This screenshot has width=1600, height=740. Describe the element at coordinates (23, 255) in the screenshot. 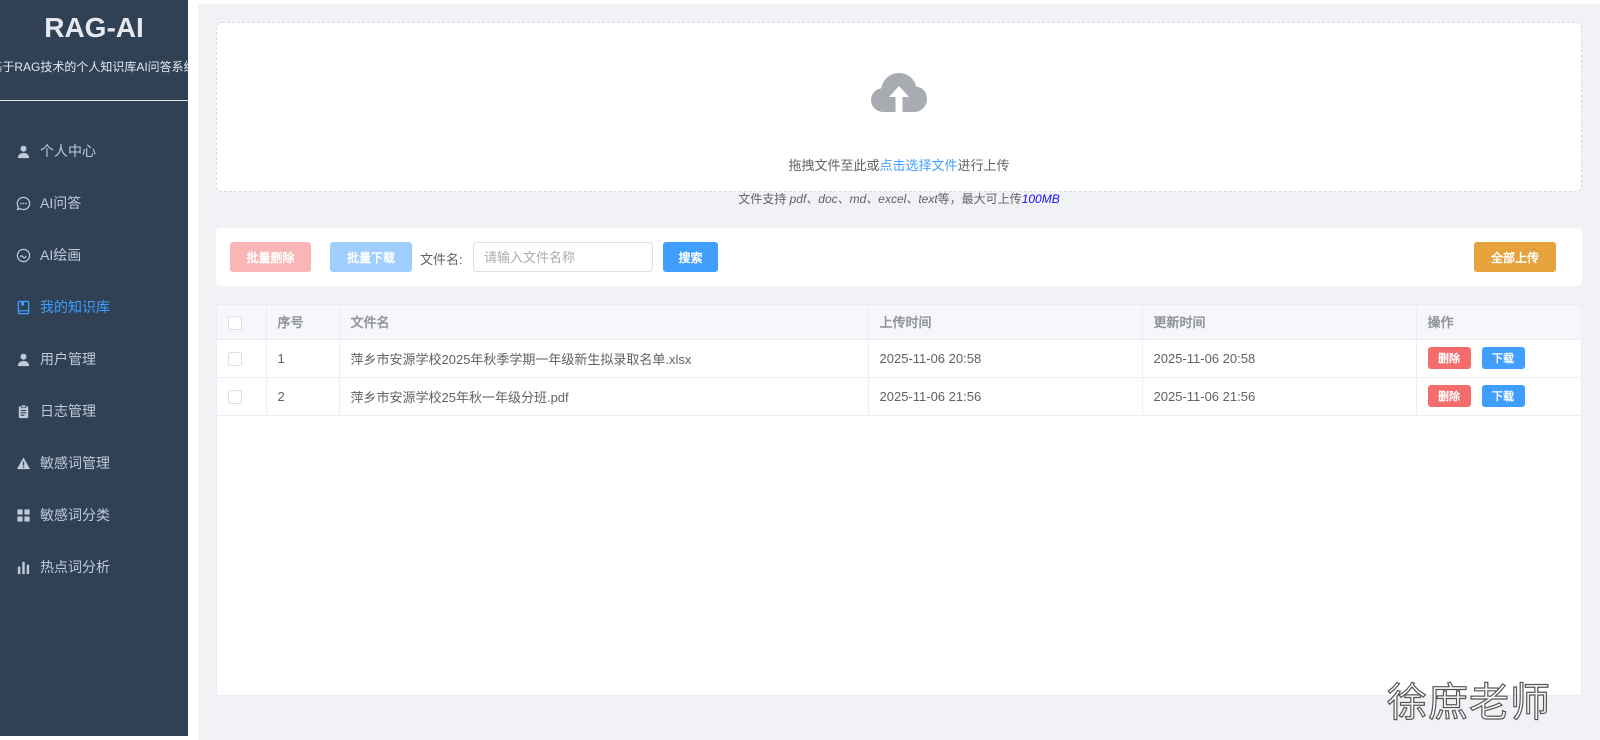

I see `palette-icon` at that location.